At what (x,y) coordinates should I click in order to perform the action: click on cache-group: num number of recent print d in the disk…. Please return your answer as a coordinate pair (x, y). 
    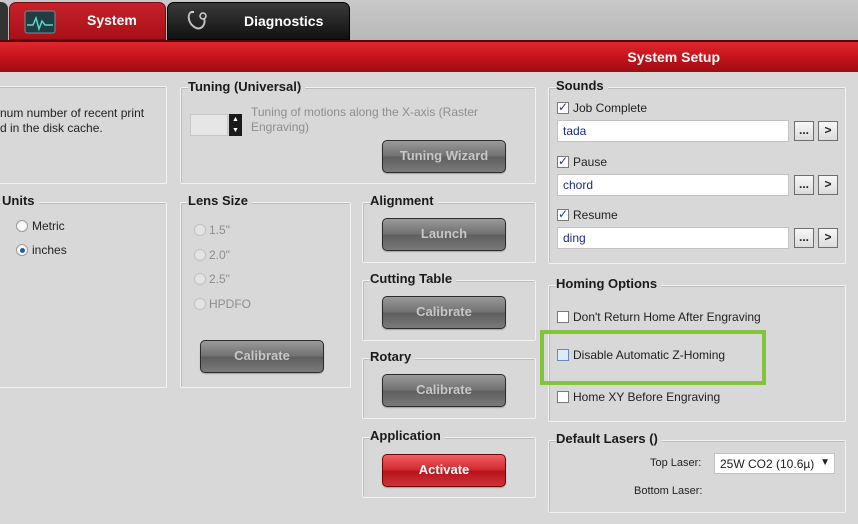
    Looking at the image, I should click on (83, 132).